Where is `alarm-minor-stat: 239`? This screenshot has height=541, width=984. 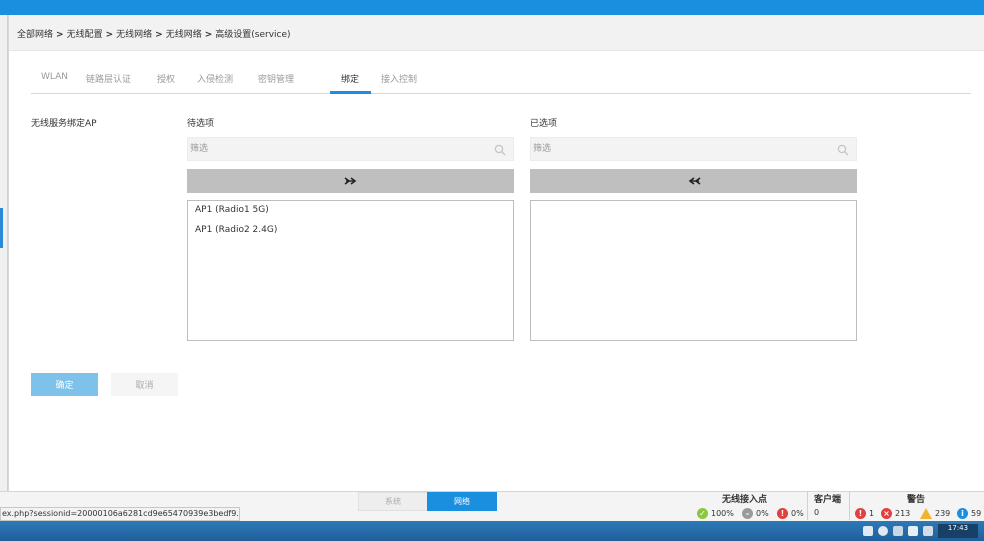
alarm-minor-stat: 239 is located at coordinates (935, 513).